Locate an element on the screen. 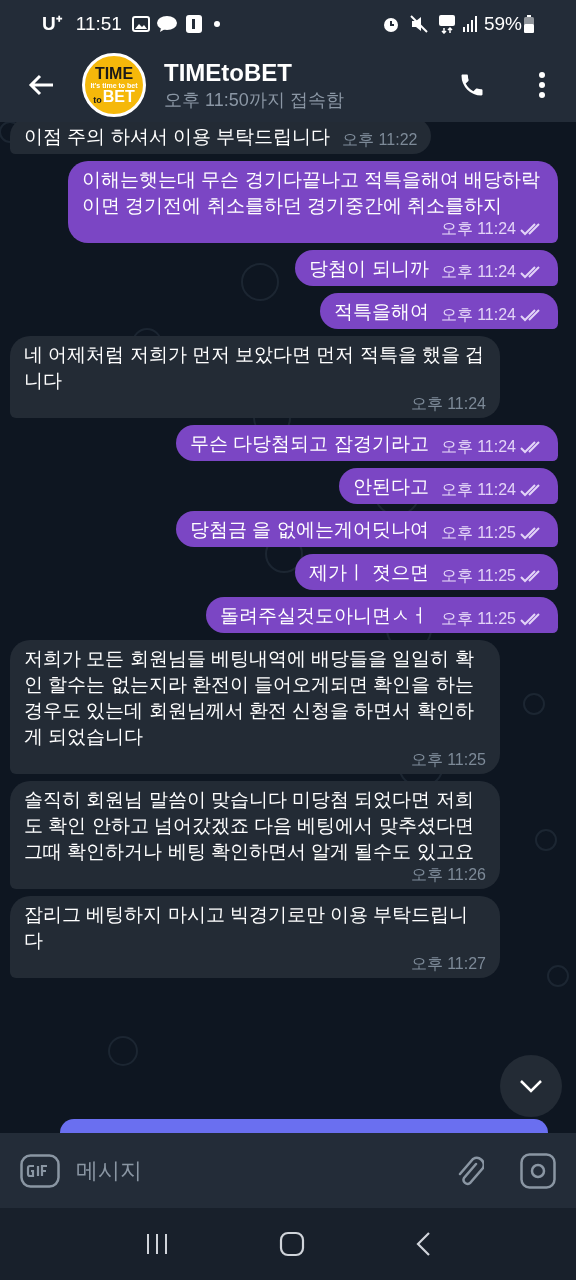 The width and height of the screenshot is (576, 1280). gif-icon is located at coordinates (40, 1170).